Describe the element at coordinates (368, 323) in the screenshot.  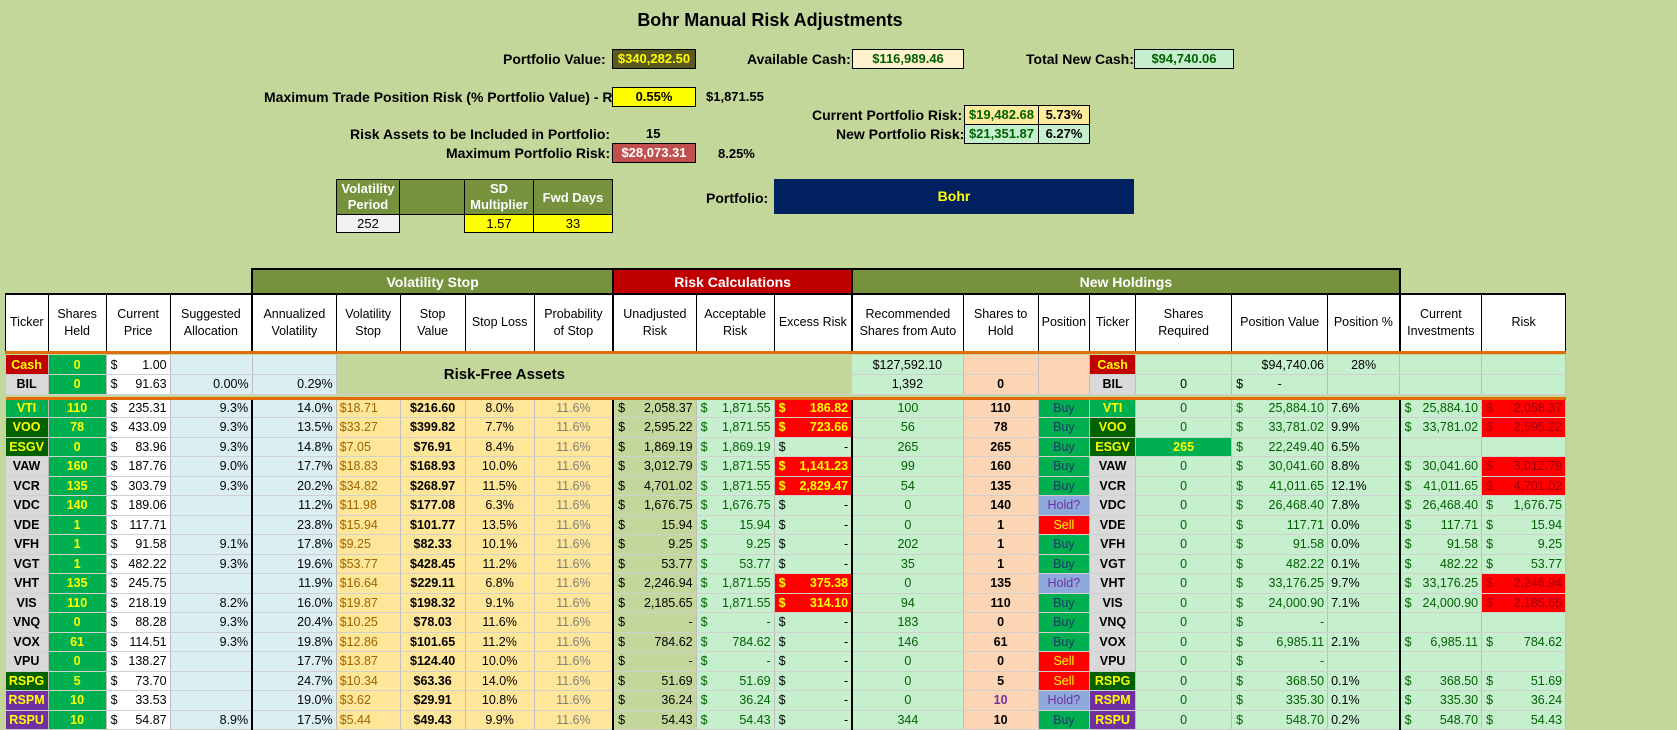
I see `header-volatility-stop: Volatility Stop` at that location.